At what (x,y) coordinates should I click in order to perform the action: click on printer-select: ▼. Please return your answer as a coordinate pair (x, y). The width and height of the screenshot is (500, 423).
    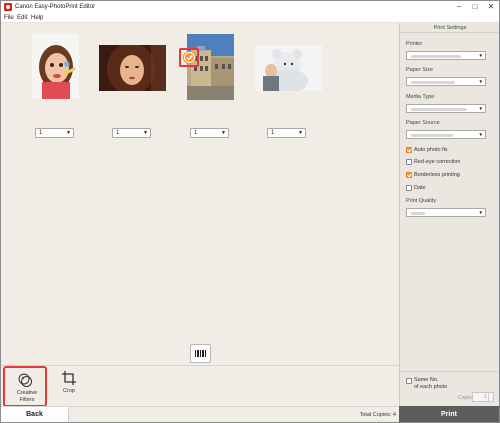
    Looking at the image, I should click on (446, 55).